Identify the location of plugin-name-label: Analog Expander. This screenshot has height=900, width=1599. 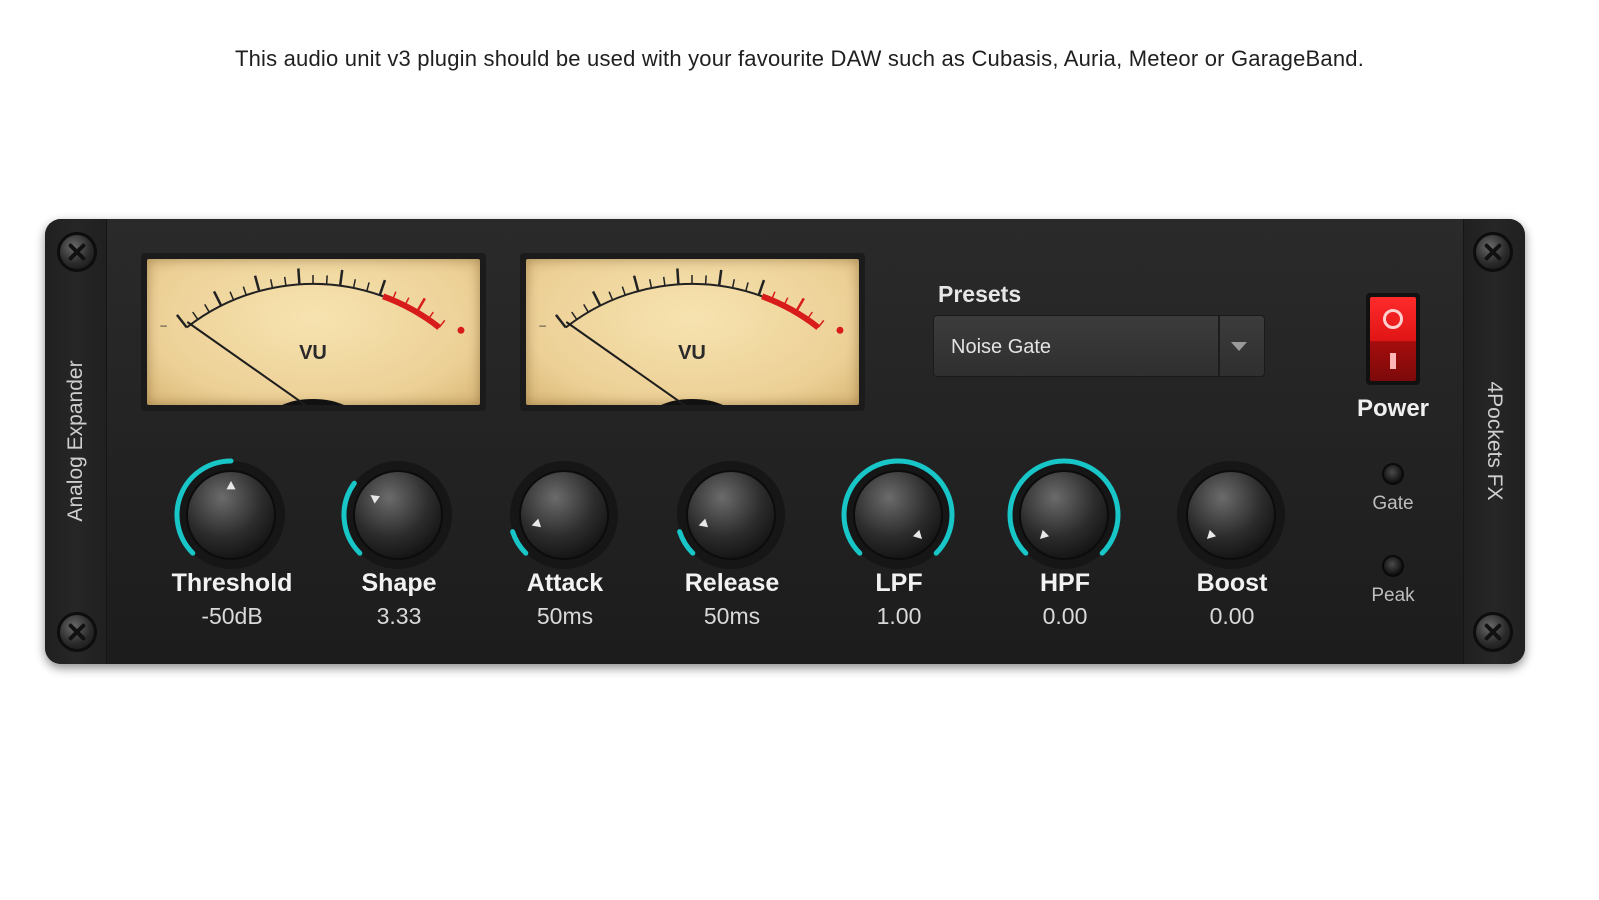
(75, 441).